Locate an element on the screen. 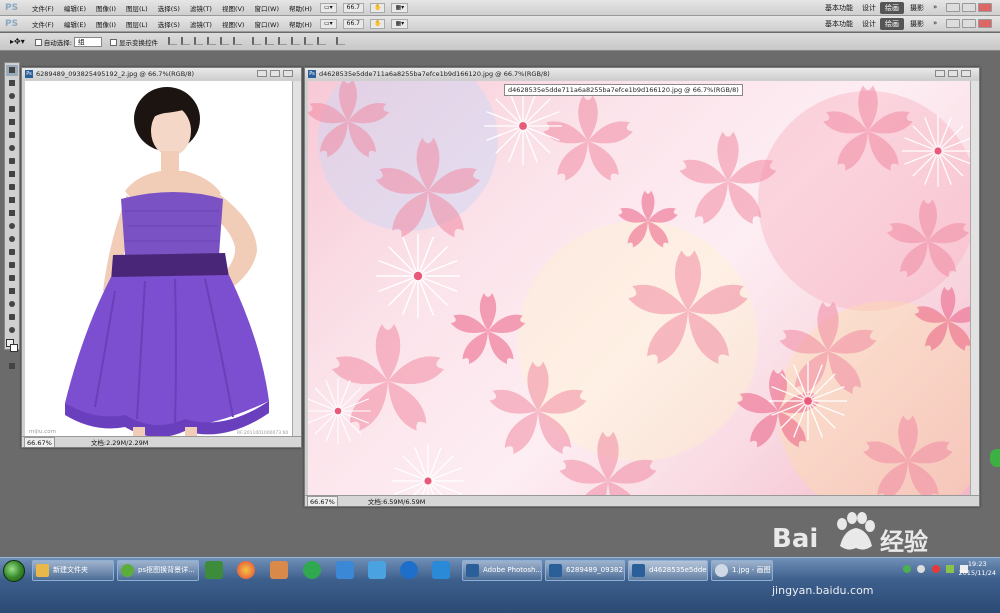 This screenshot has width=1000, height=613. doc-close-button is located at coordinates (966, 73).